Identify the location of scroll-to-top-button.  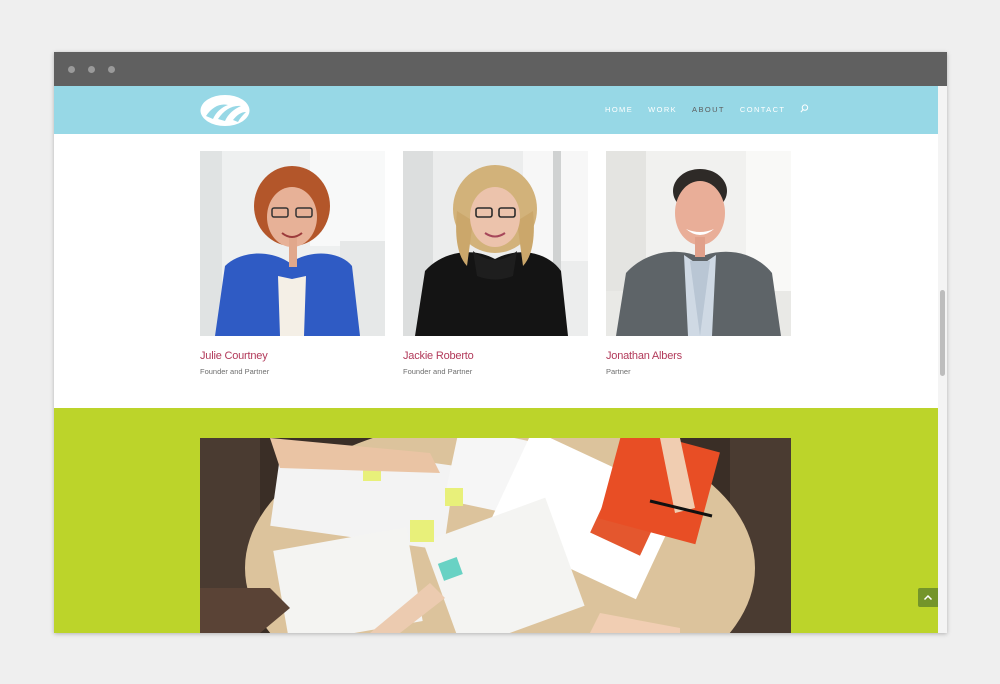
(928, 597).